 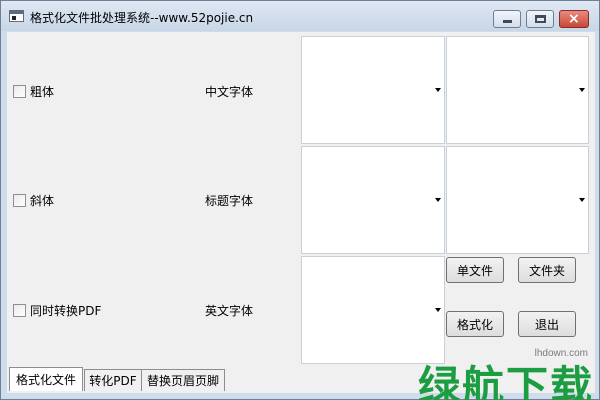 I want to click on close-icon: ×, so click(x=574, y=19).